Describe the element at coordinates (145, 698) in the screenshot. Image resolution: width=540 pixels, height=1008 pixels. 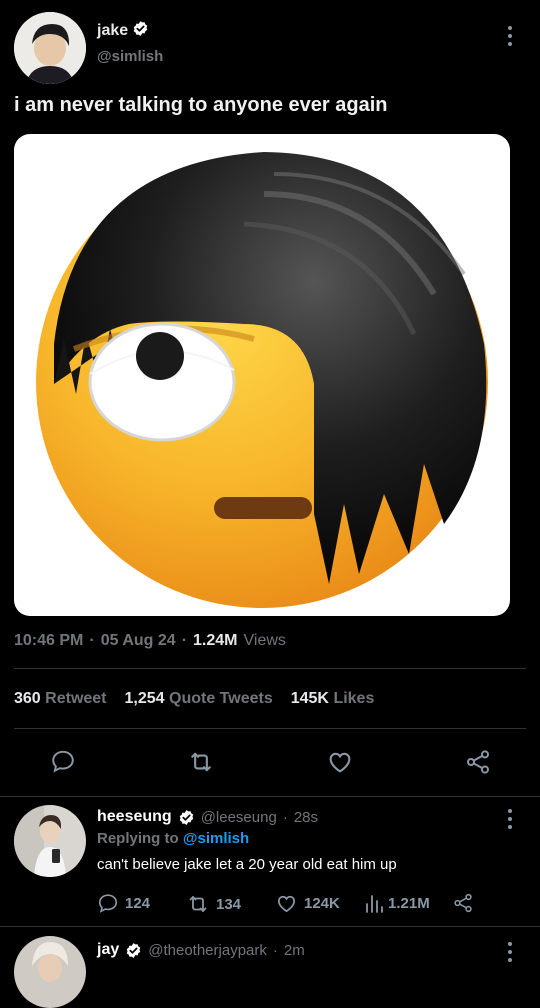
I see `quotes-count: 1,254` at that location.